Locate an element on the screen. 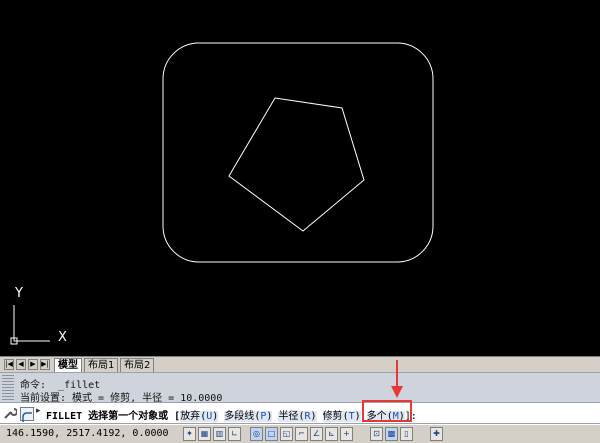 The height and width of the screenshot is (443, 600). qp-icon: ⊾ is located at coordinates (331, 434).